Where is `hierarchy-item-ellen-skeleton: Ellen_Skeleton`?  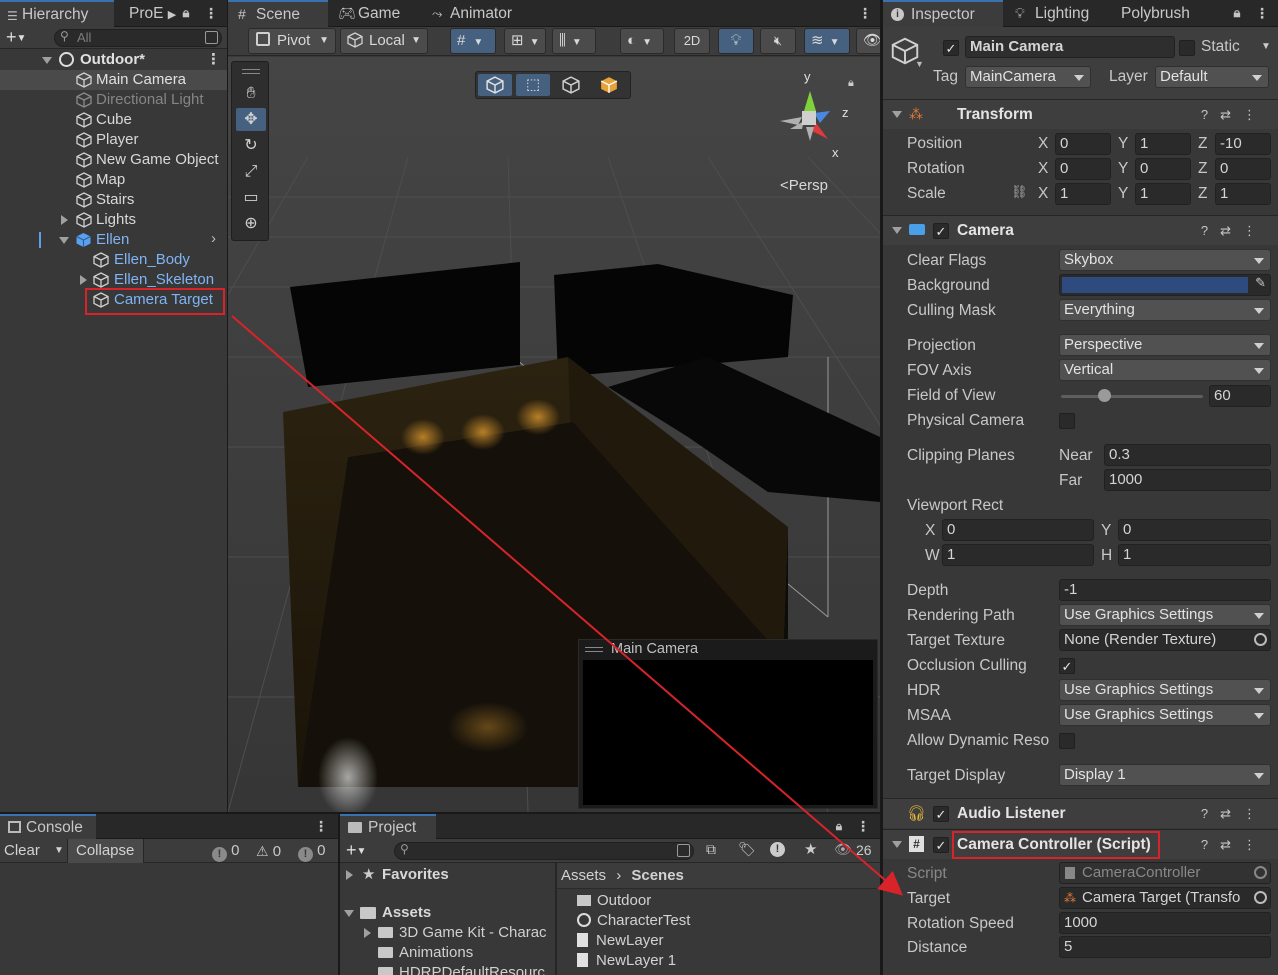
hierarchy-item-ellen-skeleton: Ellen_Skeleton is located at coordinates (113, 280).